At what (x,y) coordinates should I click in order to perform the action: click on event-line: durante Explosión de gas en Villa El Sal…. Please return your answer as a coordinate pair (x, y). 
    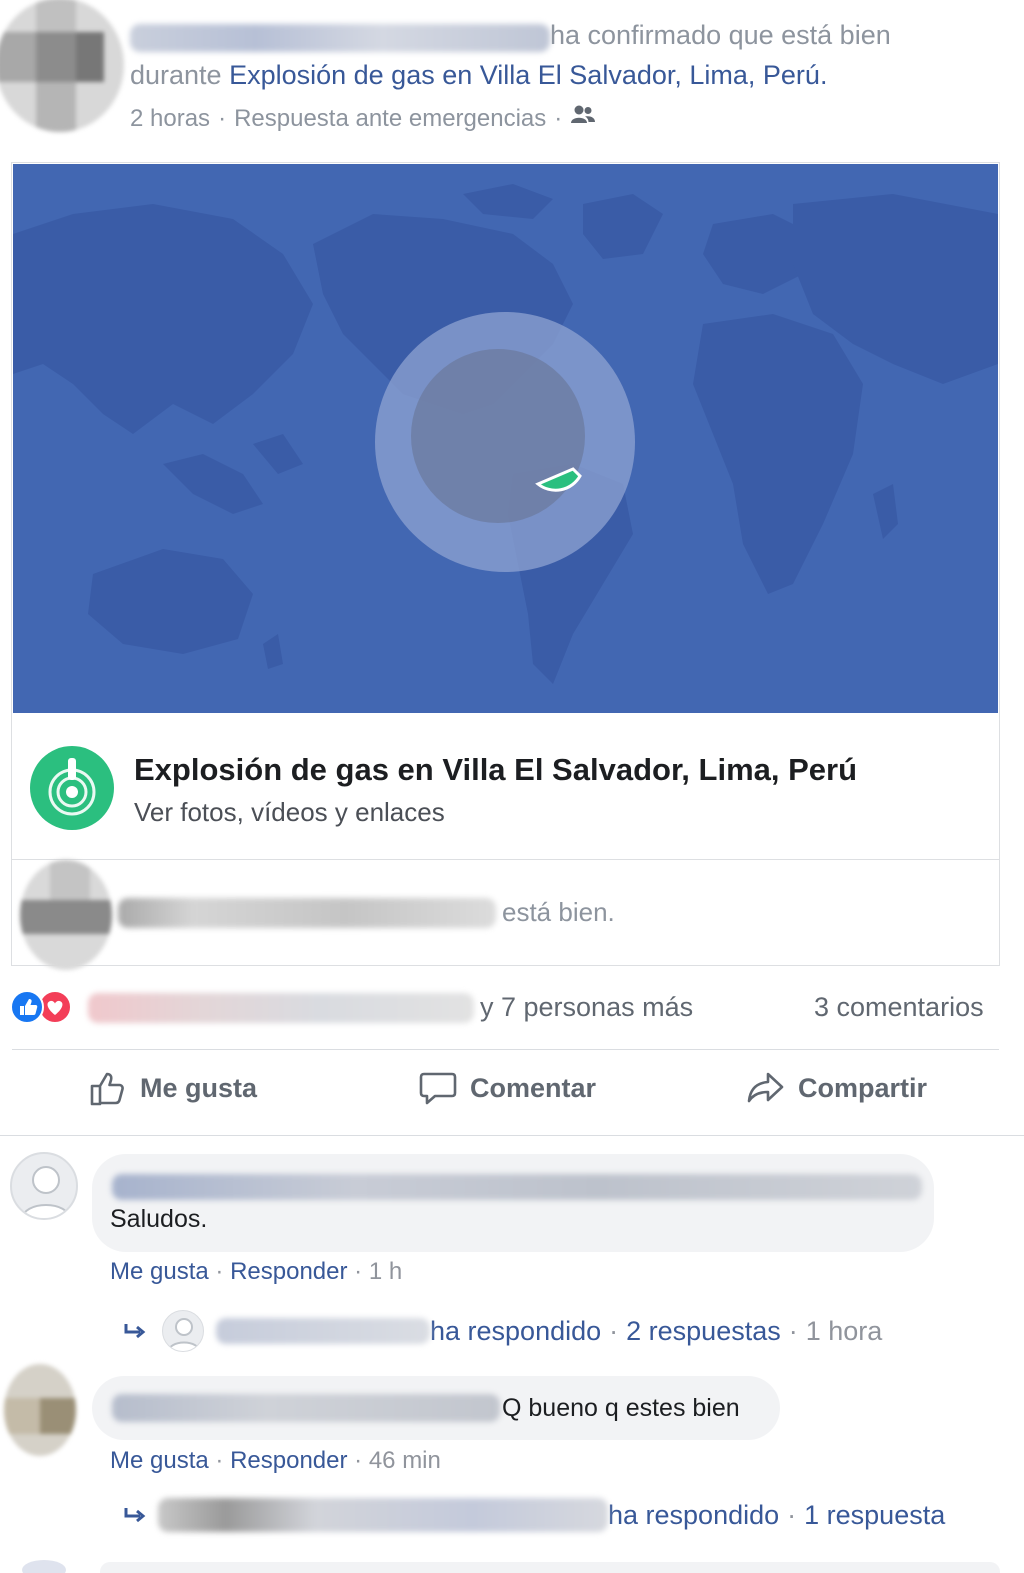
    Looking at the image, I should click on (478, 75).